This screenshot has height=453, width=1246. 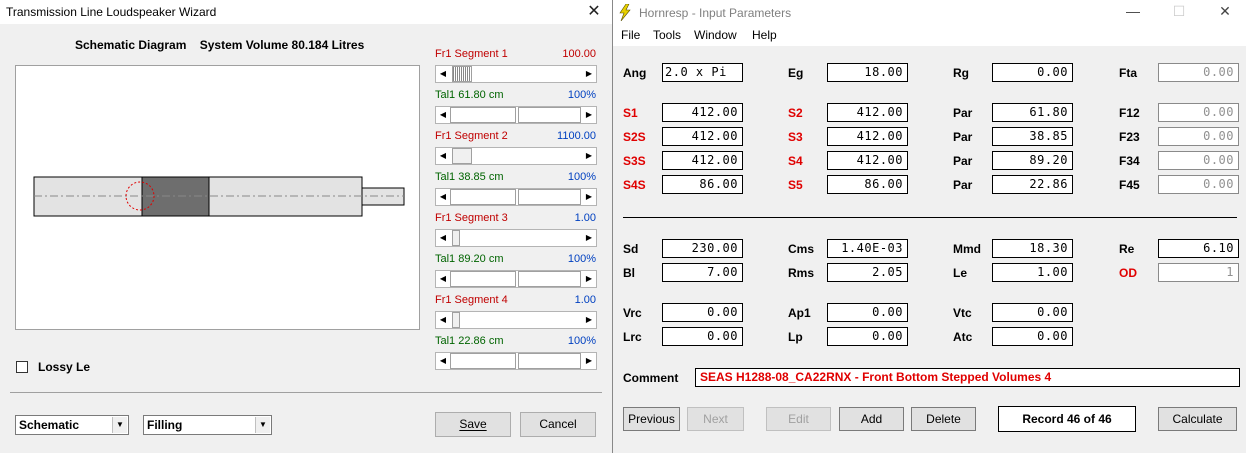 I want to click on param-field-le: 1.00, so click(x=1032, y=272).